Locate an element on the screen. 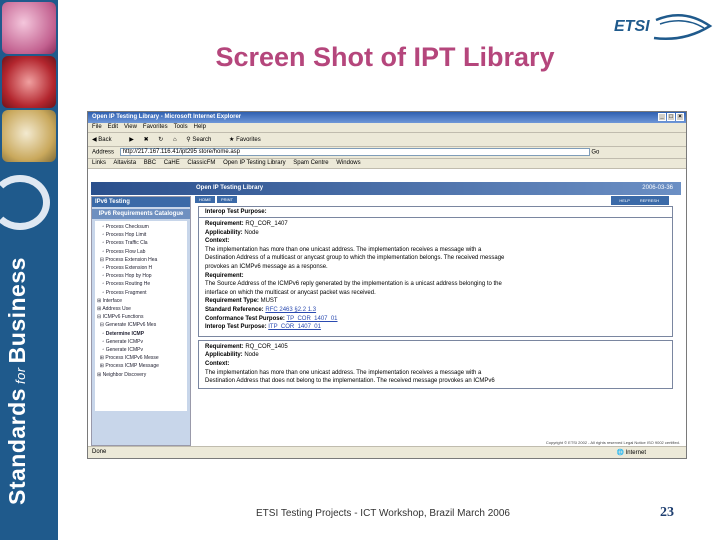 This screenshot has width=720, height=540. requirement-id: RQ_COR_1405 is located at coordinates (266, 346).